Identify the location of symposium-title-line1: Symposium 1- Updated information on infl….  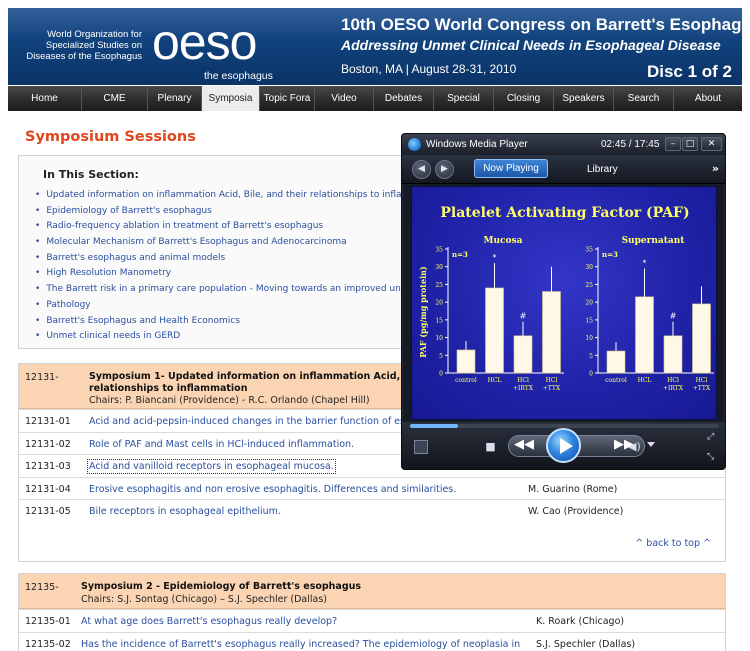
(256, 376).